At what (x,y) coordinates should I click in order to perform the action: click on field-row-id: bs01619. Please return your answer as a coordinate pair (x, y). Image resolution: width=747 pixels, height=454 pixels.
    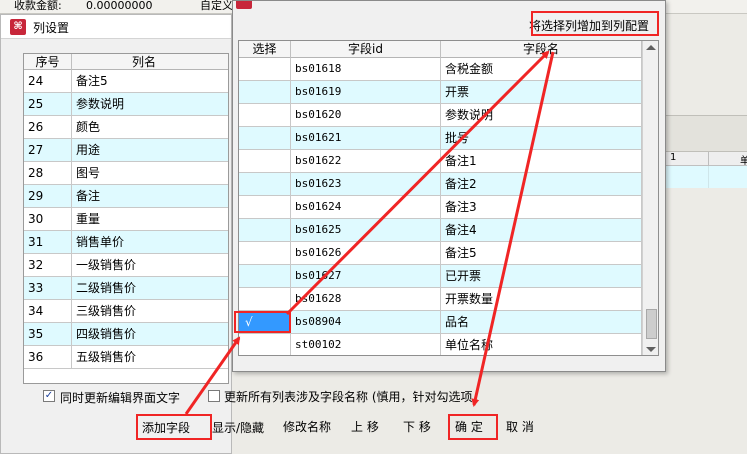
    Looking at the image, I should click on (366, 92).